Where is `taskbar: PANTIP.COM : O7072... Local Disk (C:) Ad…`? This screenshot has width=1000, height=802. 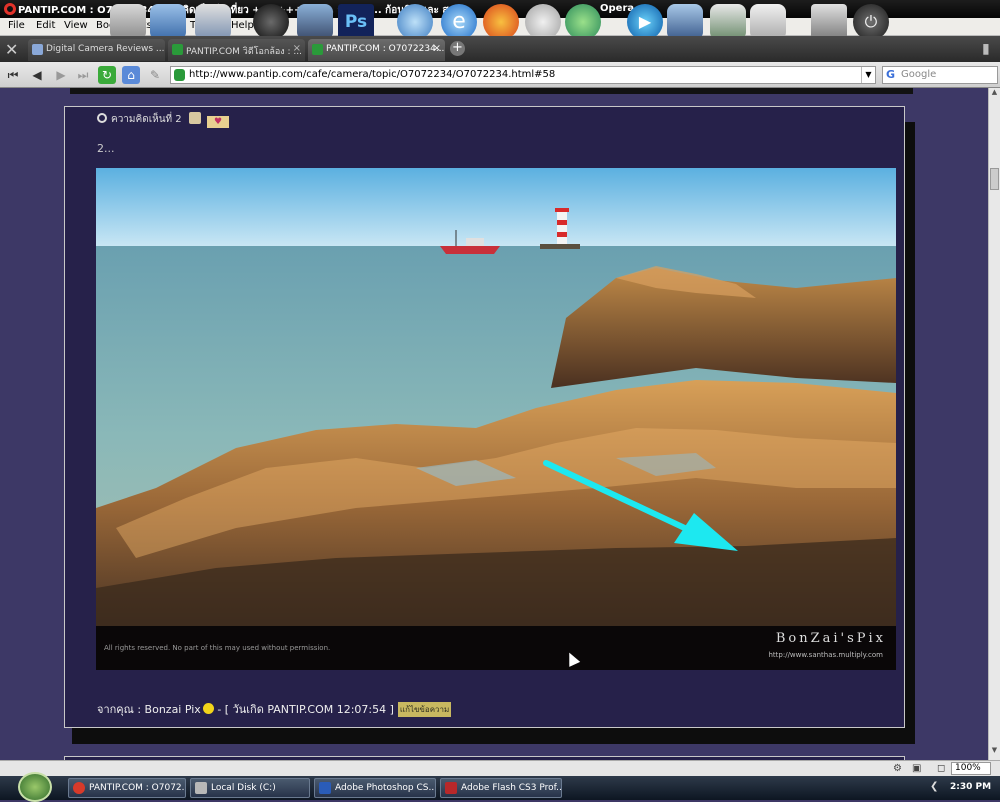 taskbar: PANTIP.COM : O7072... Local Disk (C:) Ad… is located at coordinates (500, 787).